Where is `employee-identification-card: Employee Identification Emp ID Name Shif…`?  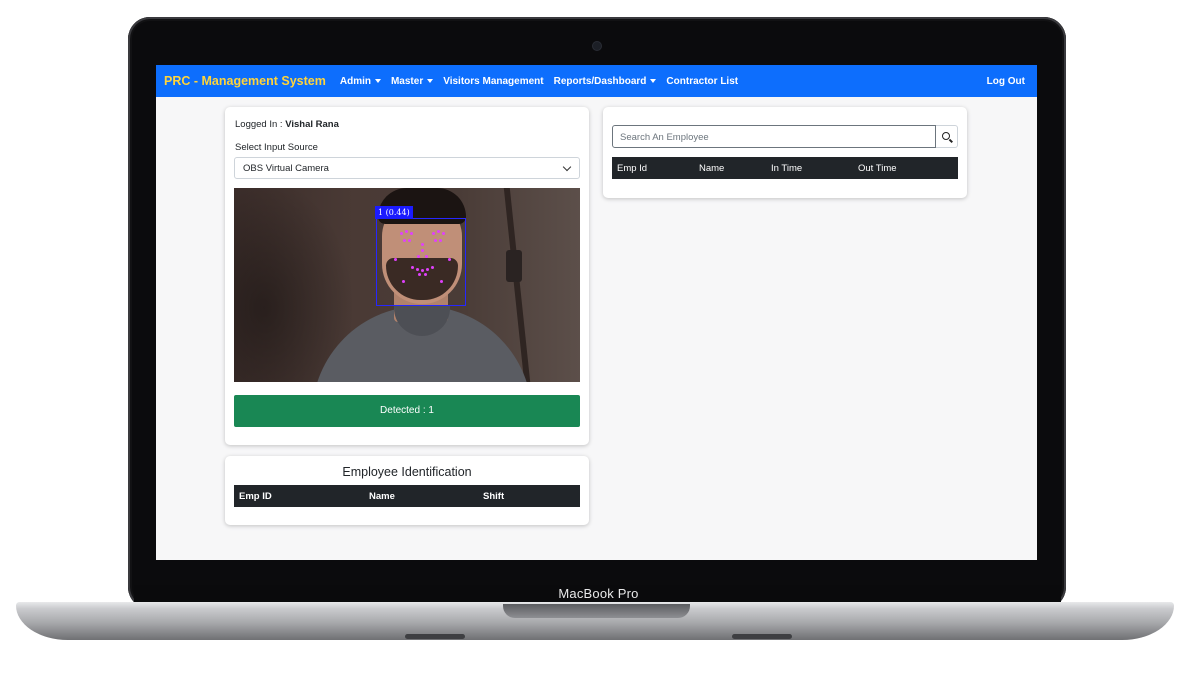
employee-identification-card: Employee Identification Emp ID Name Shif… is located at coordinates (407, 490).